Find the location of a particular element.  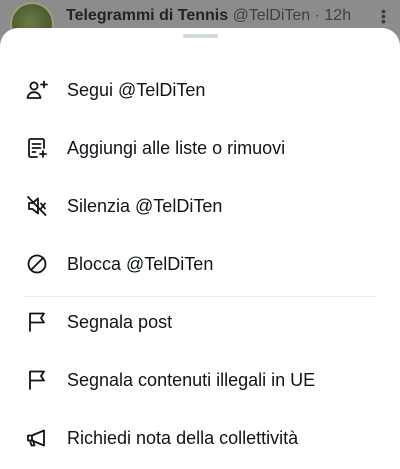

menu-item-mute: Silenzia @TelDiTen is located at coordinates (200, 206).